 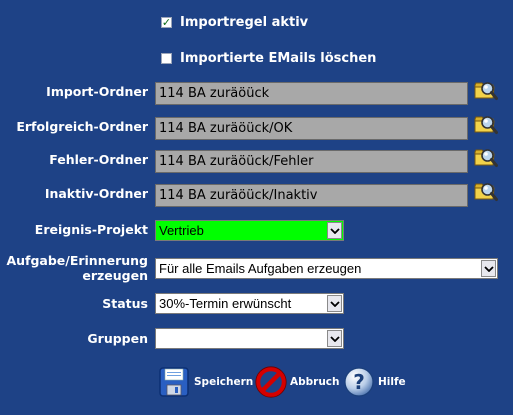 What do you see at coordinates (125, 303) in the screenshot?
I see `status-label: Status` at bounding box center [125, 303].